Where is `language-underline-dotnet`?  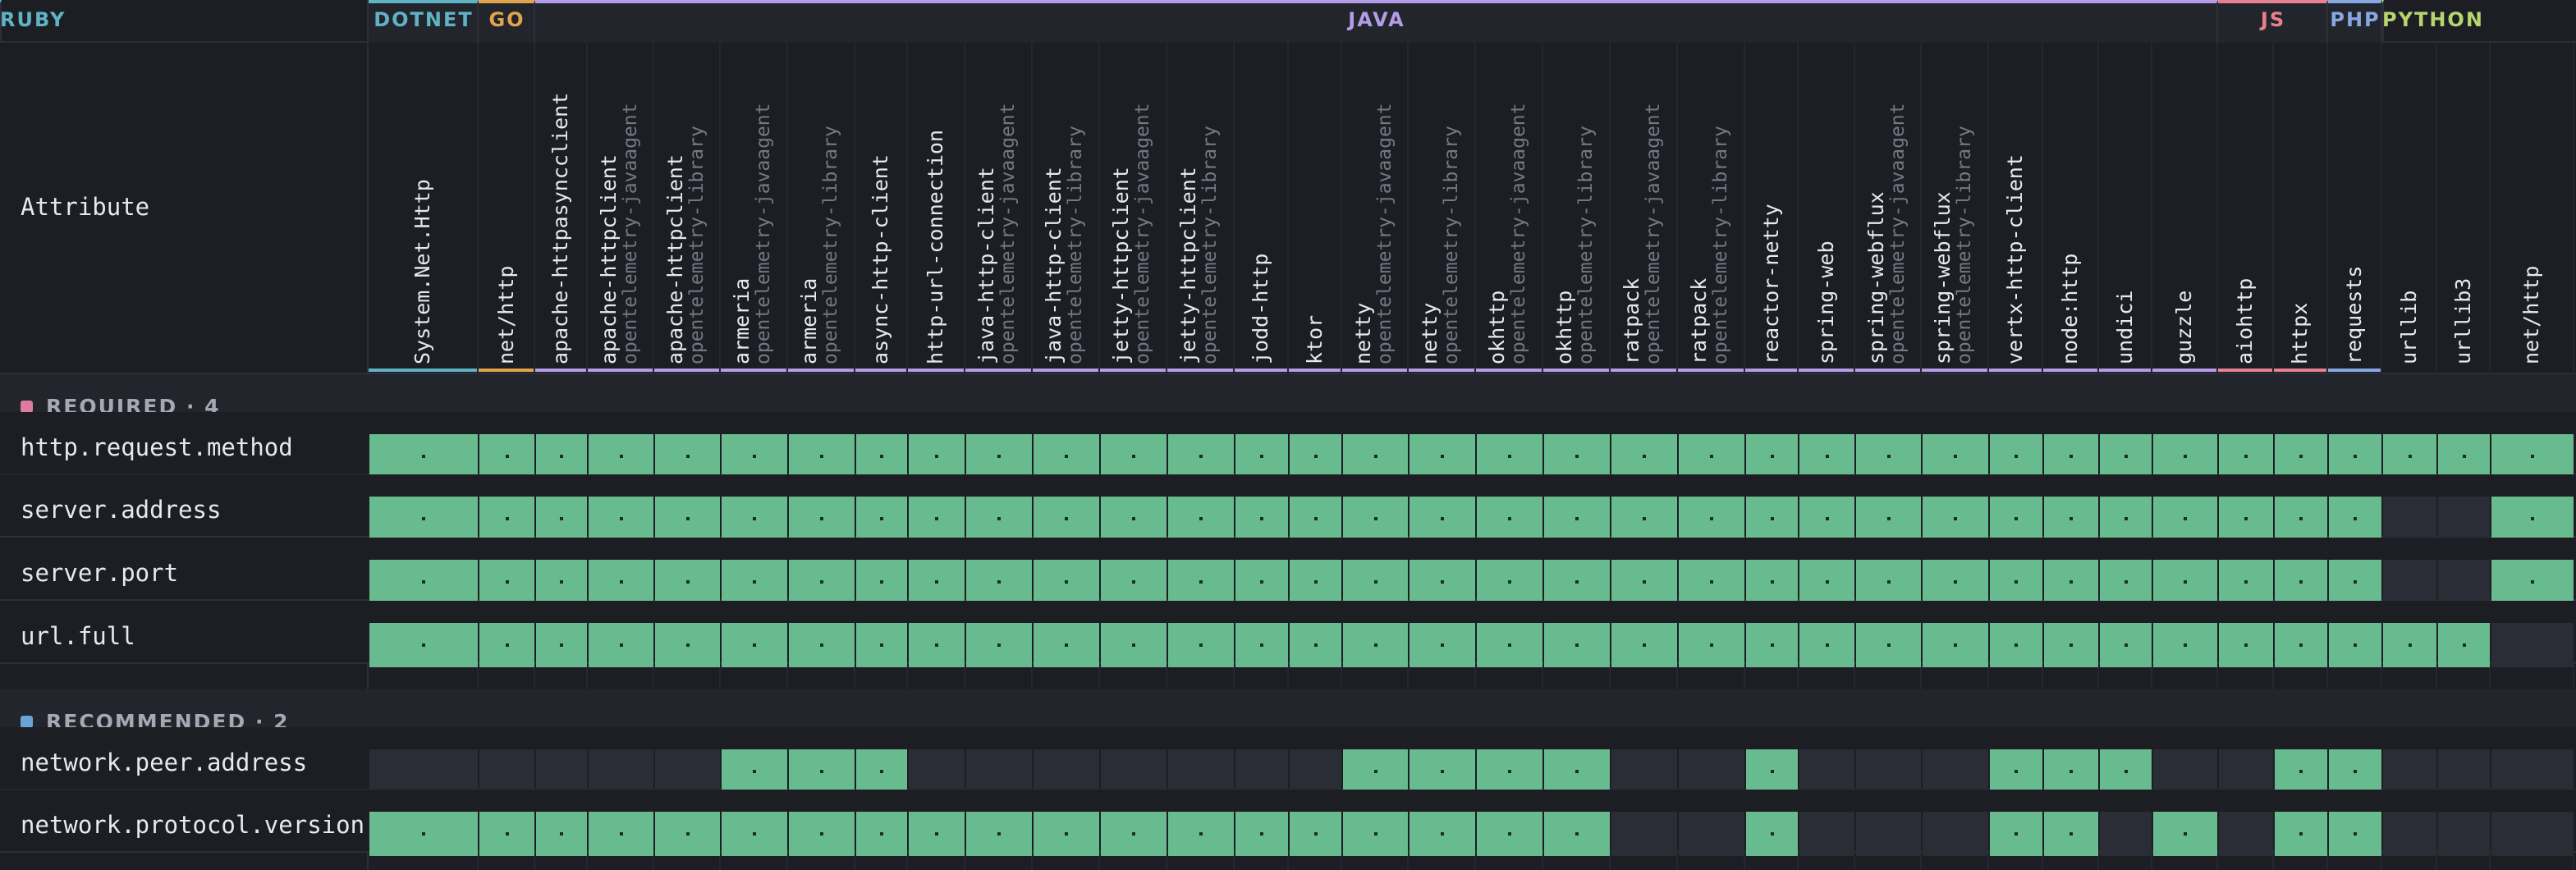
language-underline-dotnet is located at coordinates (424, 371).